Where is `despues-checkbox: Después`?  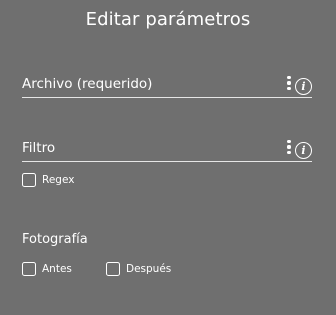 despues-checkbox: Después is located at coordinates (138, 269).